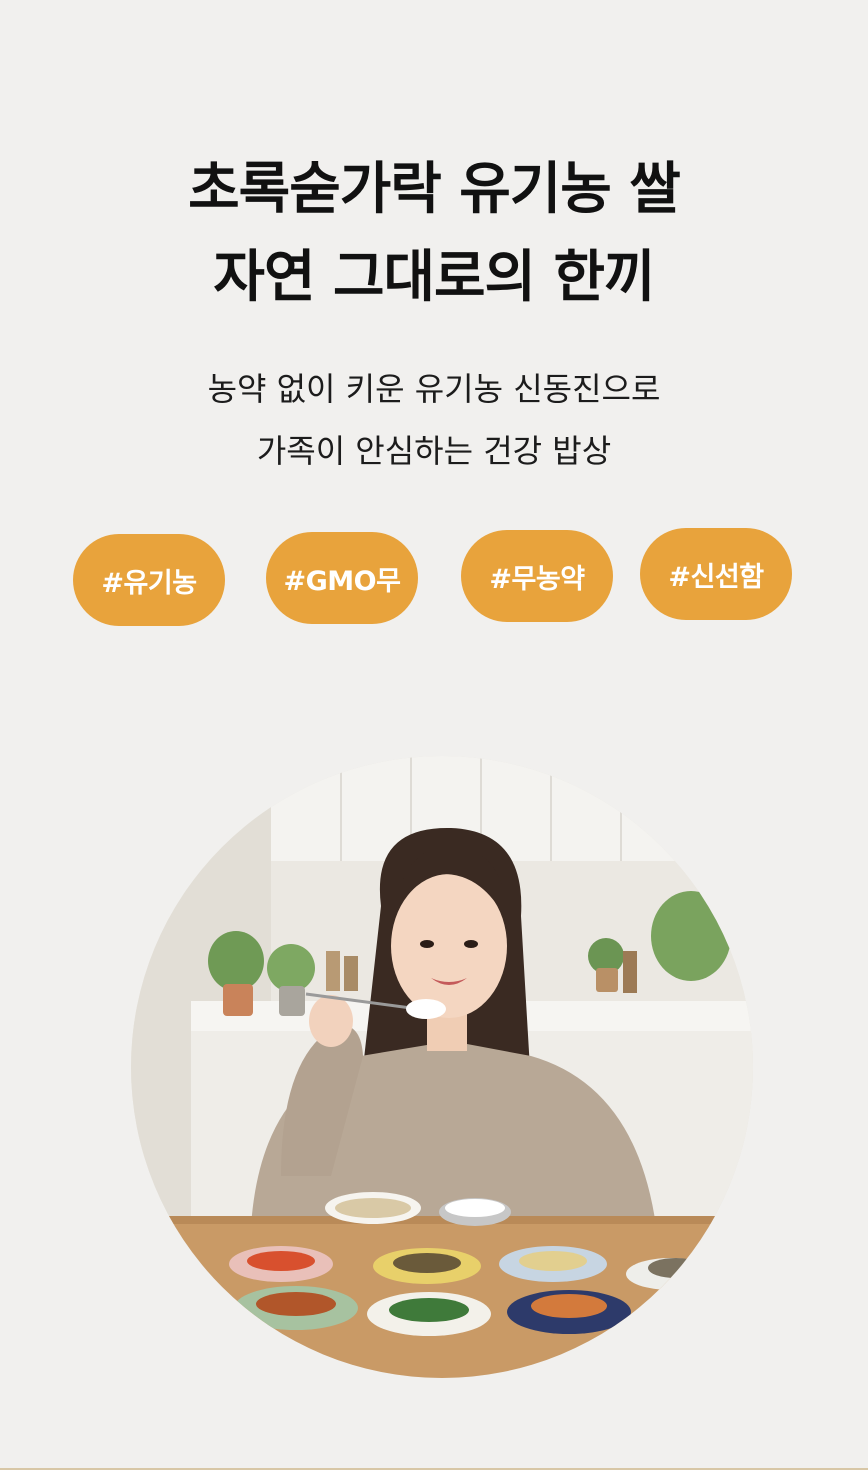 This screenshot has height=1470, width=868. I want to click on subtext: 농약 없이 키운 유기농 신동진으로 가족이 안심하는 건강 밥상, so click(434, 420).